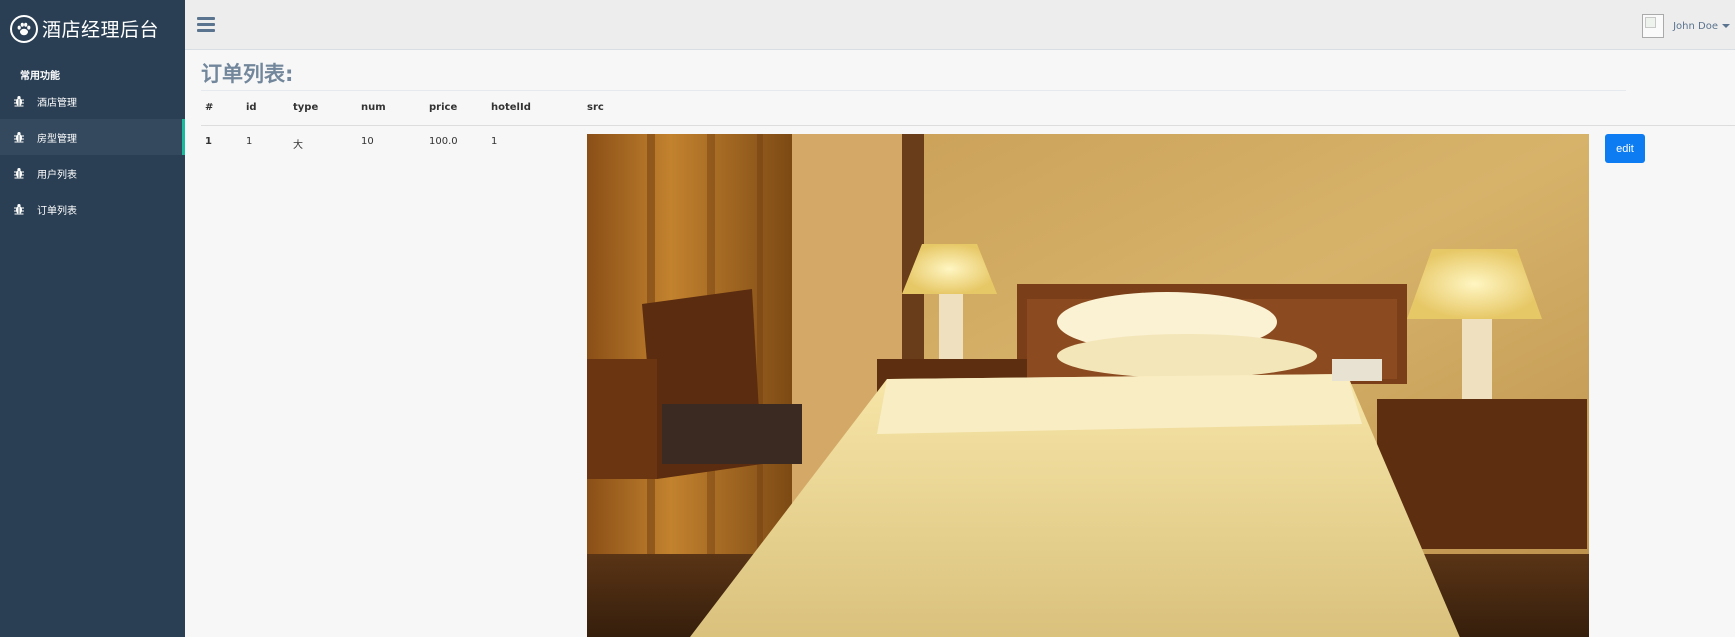 Image resolution: width=1735 pixels, height=637 pixels. What do you see at coordinates (1653, 26) in the screenshot?
I see `avatar` at bounding box center [1653, 26].